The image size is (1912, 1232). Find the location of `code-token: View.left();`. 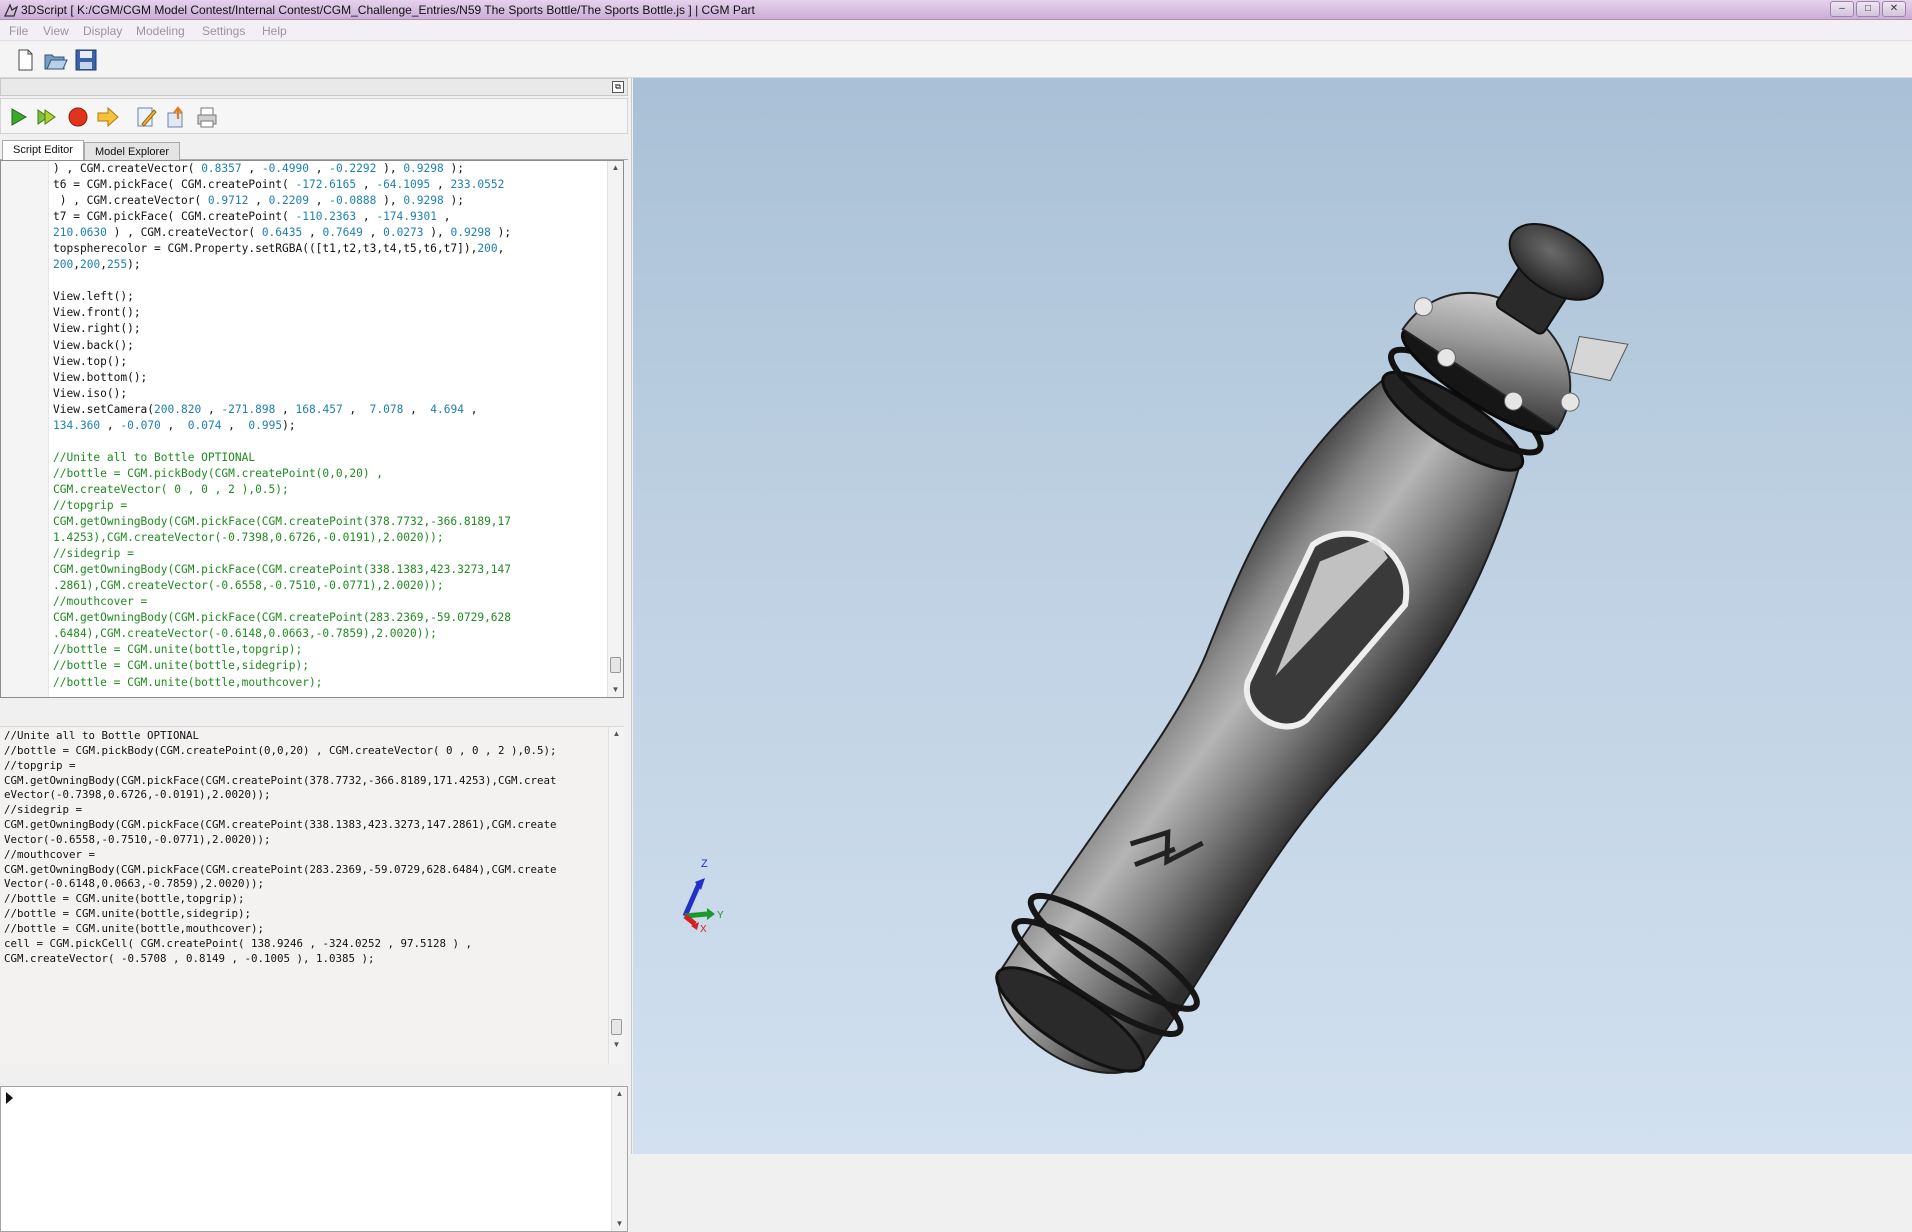

code-token: View.left(); is located at coordinates (93, 297).